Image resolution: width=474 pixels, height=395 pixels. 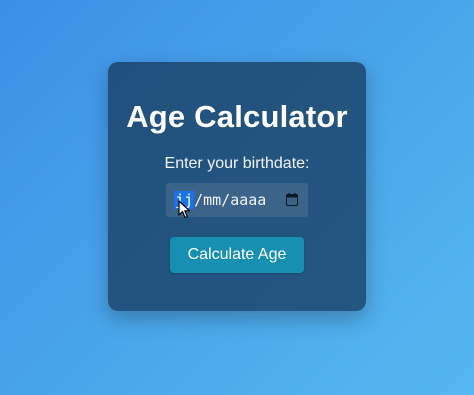 What do you see at coordinates (212, 200) in the screenshot?
I see `month-segment: mm` at bounding box center [212, 200].